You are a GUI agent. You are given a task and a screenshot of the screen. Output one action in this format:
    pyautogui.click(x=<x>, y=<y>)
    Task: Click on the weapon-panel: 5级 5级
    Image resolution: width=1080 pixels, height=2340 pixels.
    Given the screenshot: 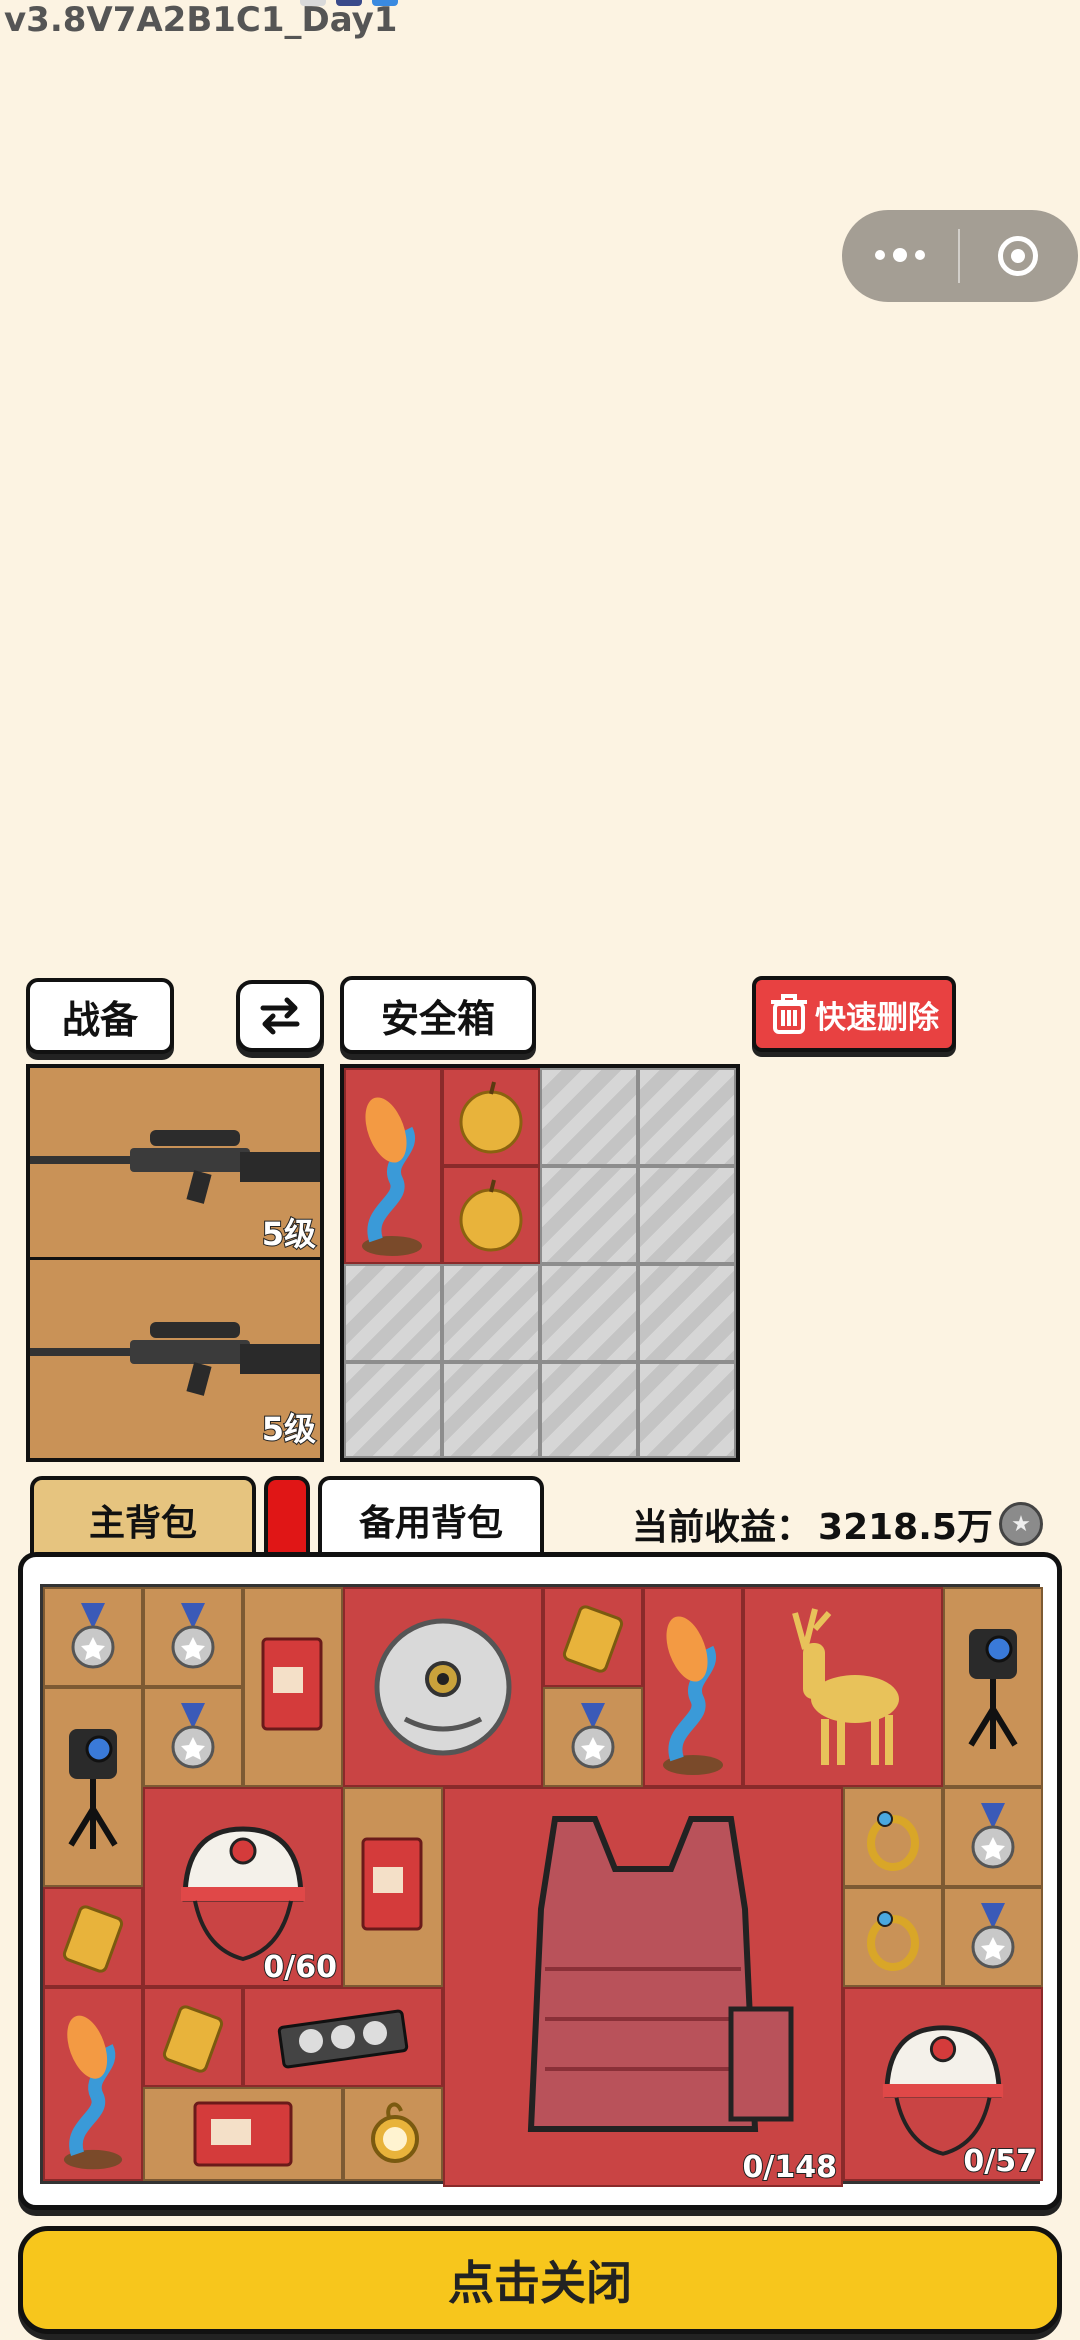 What is the action you would take?
    pyautogui.click(x=175, y=1263)
    